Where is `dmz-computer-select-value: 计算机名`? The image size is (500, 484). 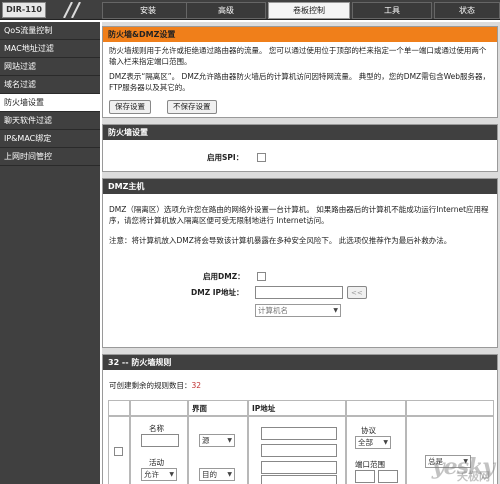 dmz-computer-select-value: 计算机名 is located at coordinates (273, 310).